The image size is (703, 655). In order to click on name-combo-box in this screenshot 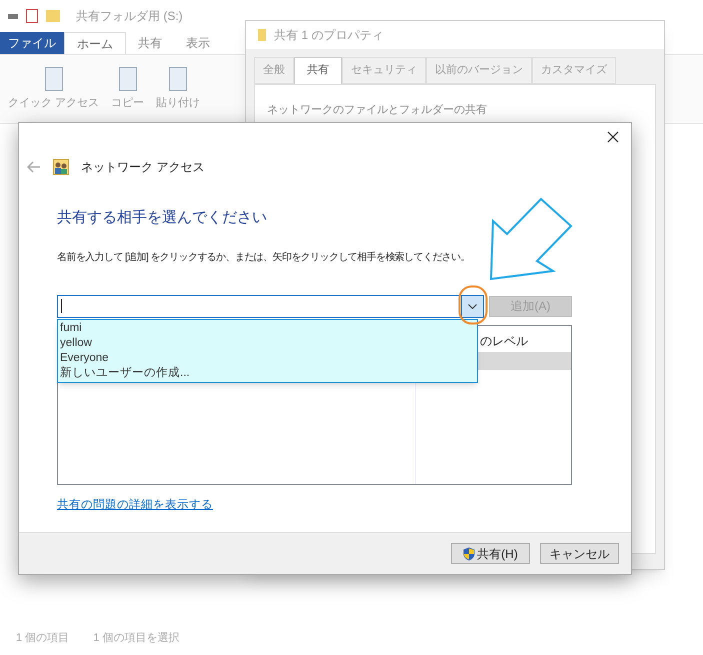, I will do `click(270, 306)`.